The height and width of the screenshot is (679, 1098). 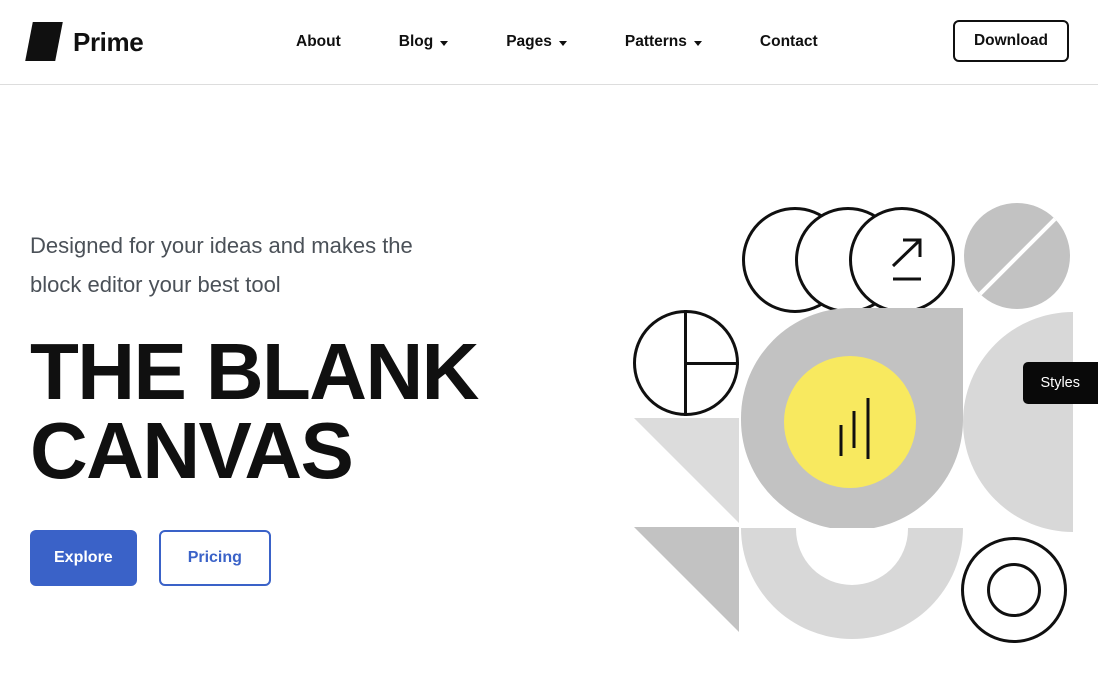 I want to click on brand-logo-link: Prime, so click(x=84, y=41).